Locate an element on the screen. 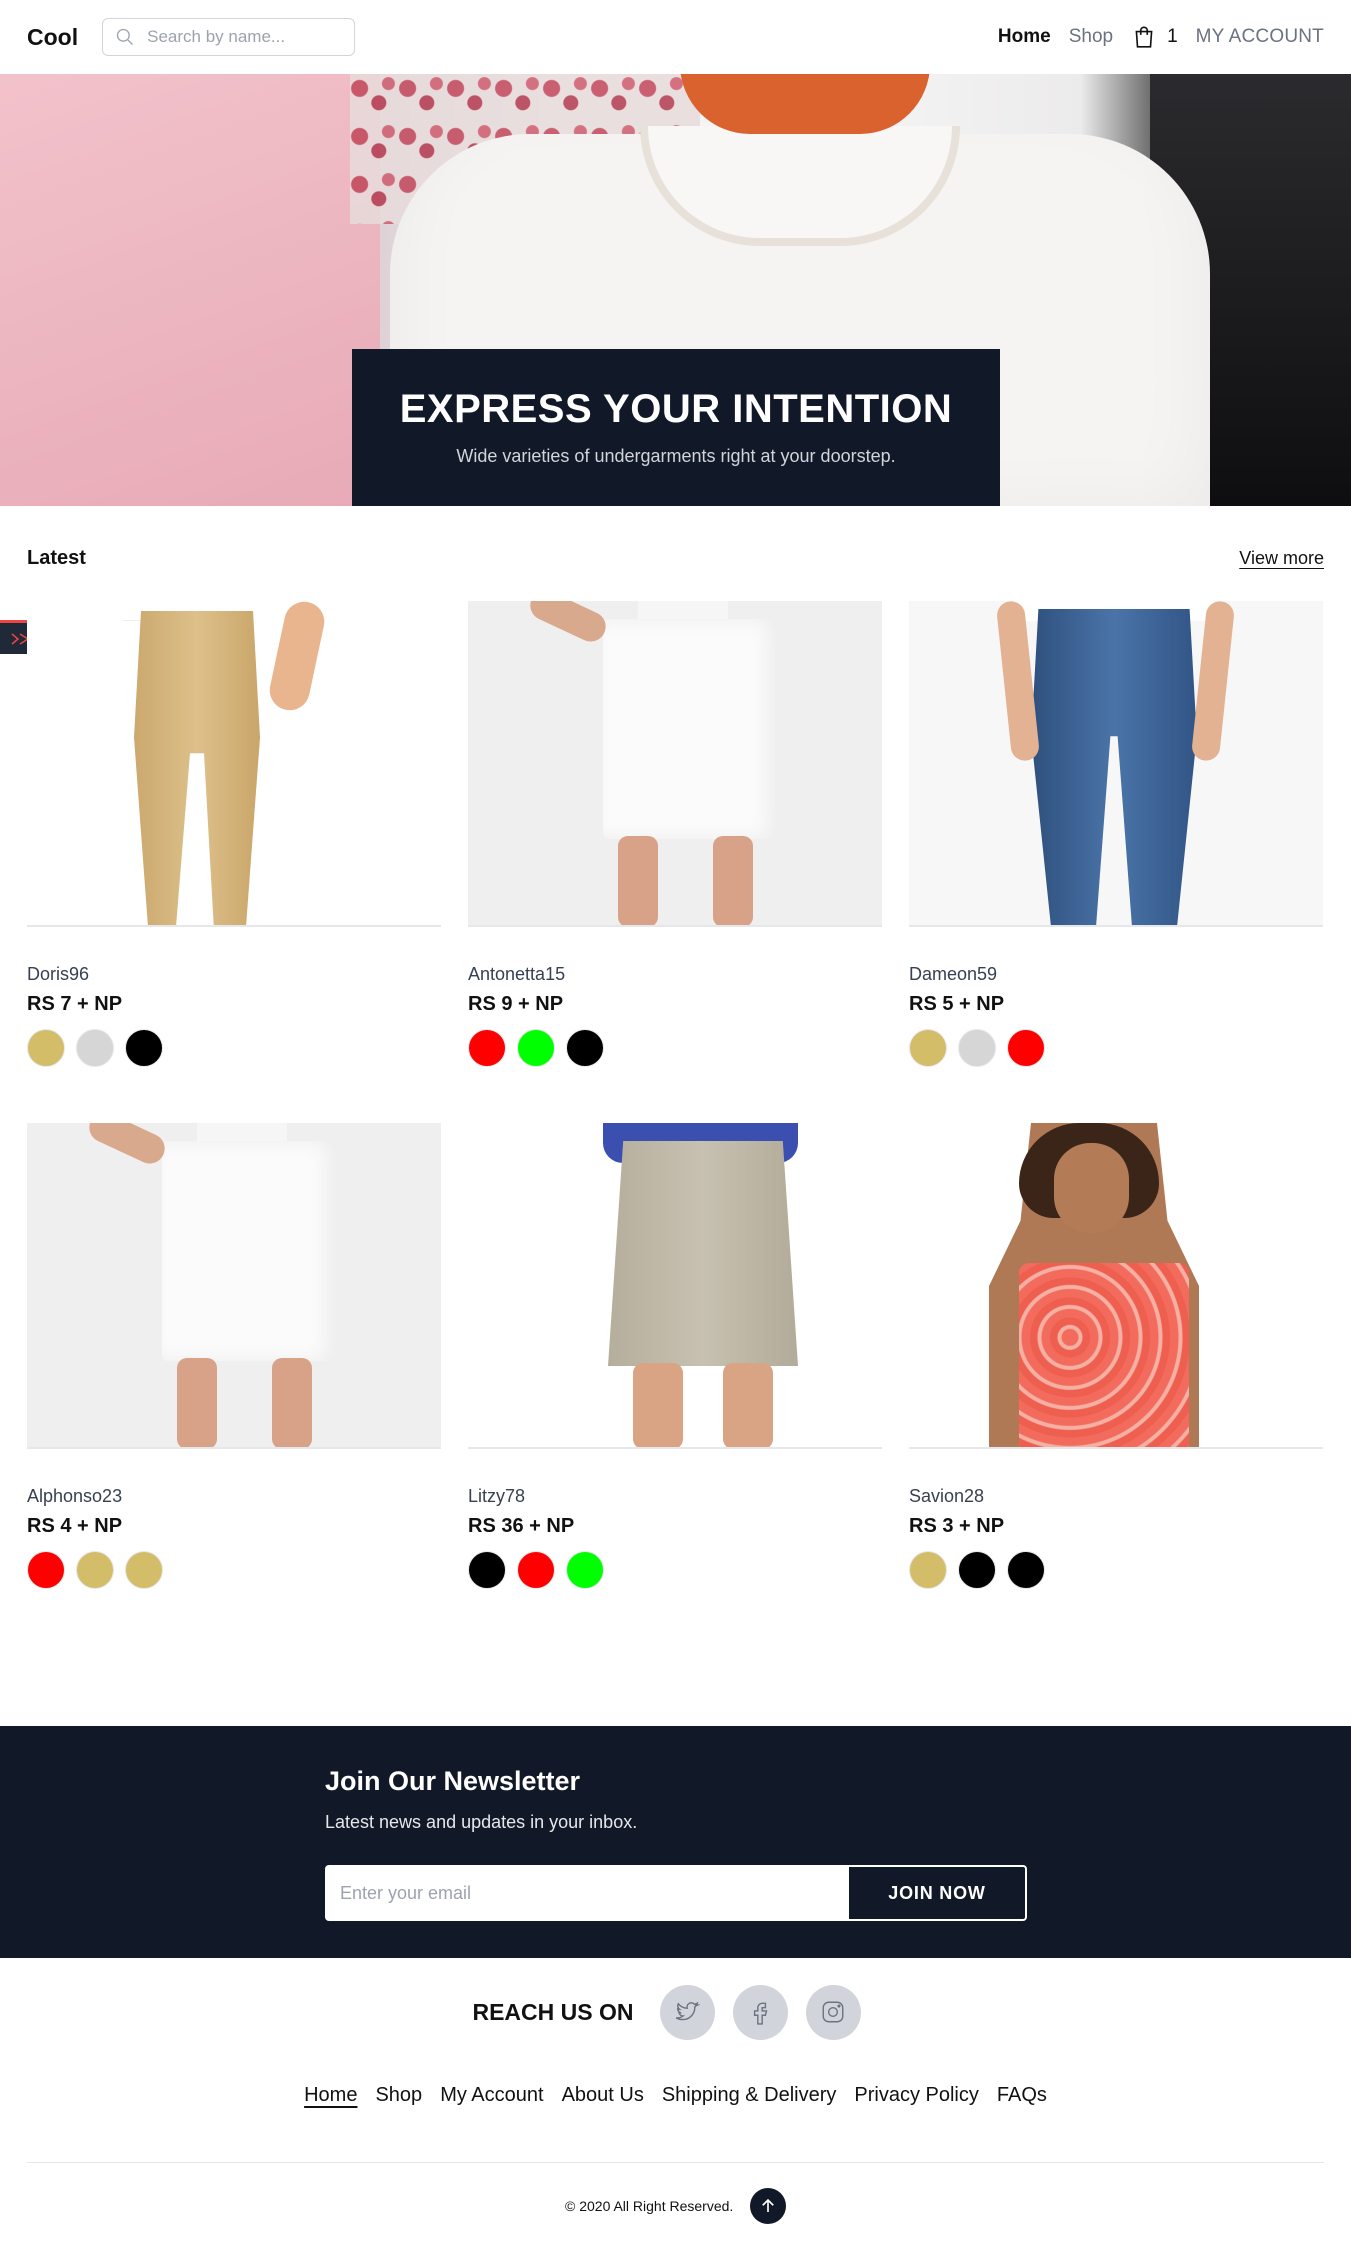  footer-link-home: Home is located at coordinates (330, 2095).